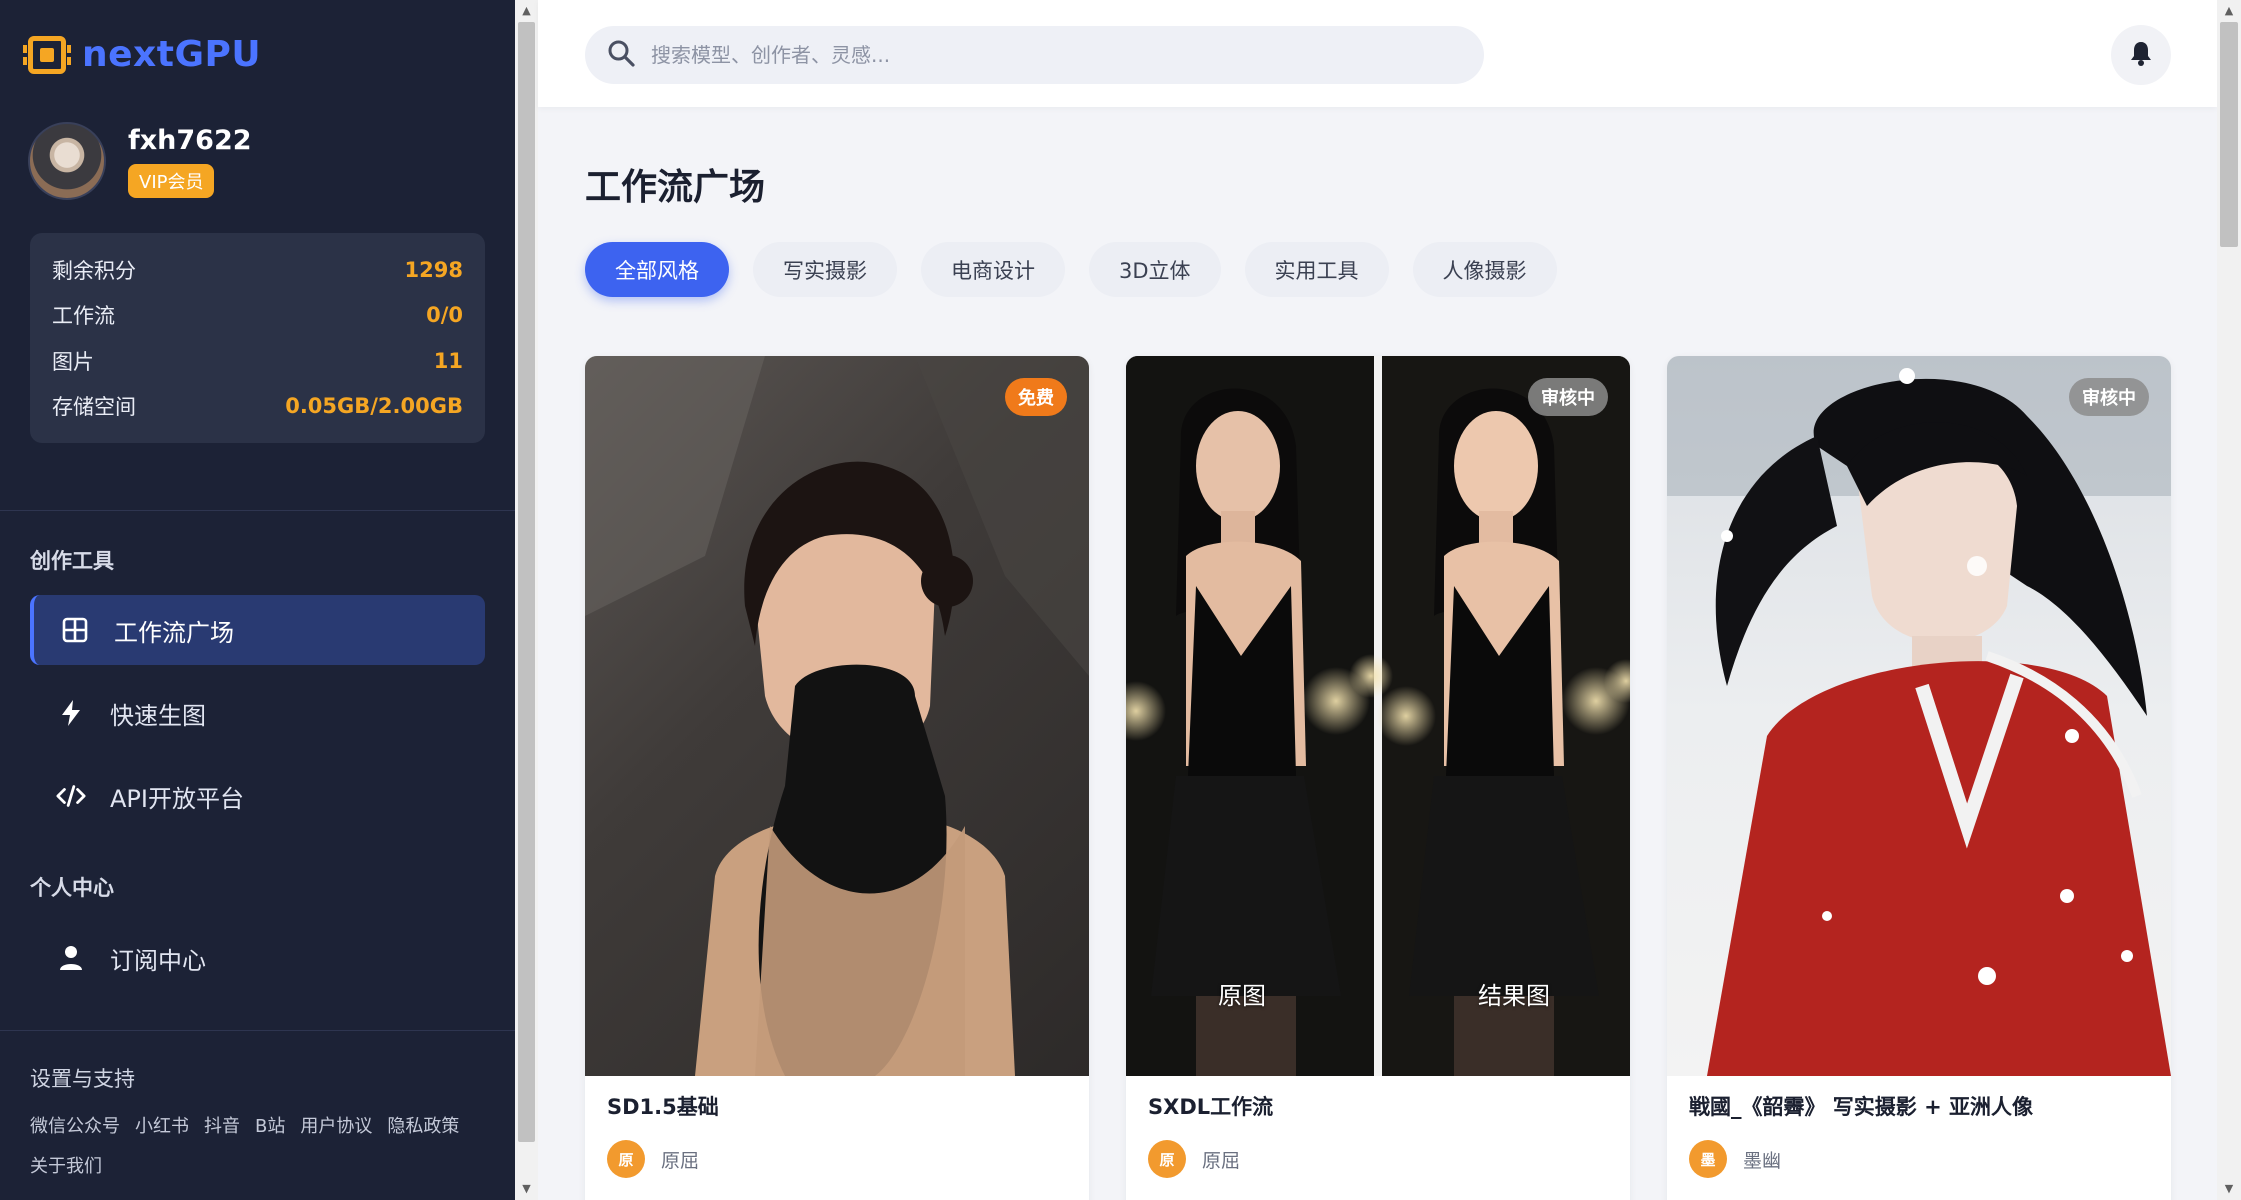 The width and height of the screenshot is (2241, 1200). I want to click on section-title-support: 设置与支持, so click(82, 1078).